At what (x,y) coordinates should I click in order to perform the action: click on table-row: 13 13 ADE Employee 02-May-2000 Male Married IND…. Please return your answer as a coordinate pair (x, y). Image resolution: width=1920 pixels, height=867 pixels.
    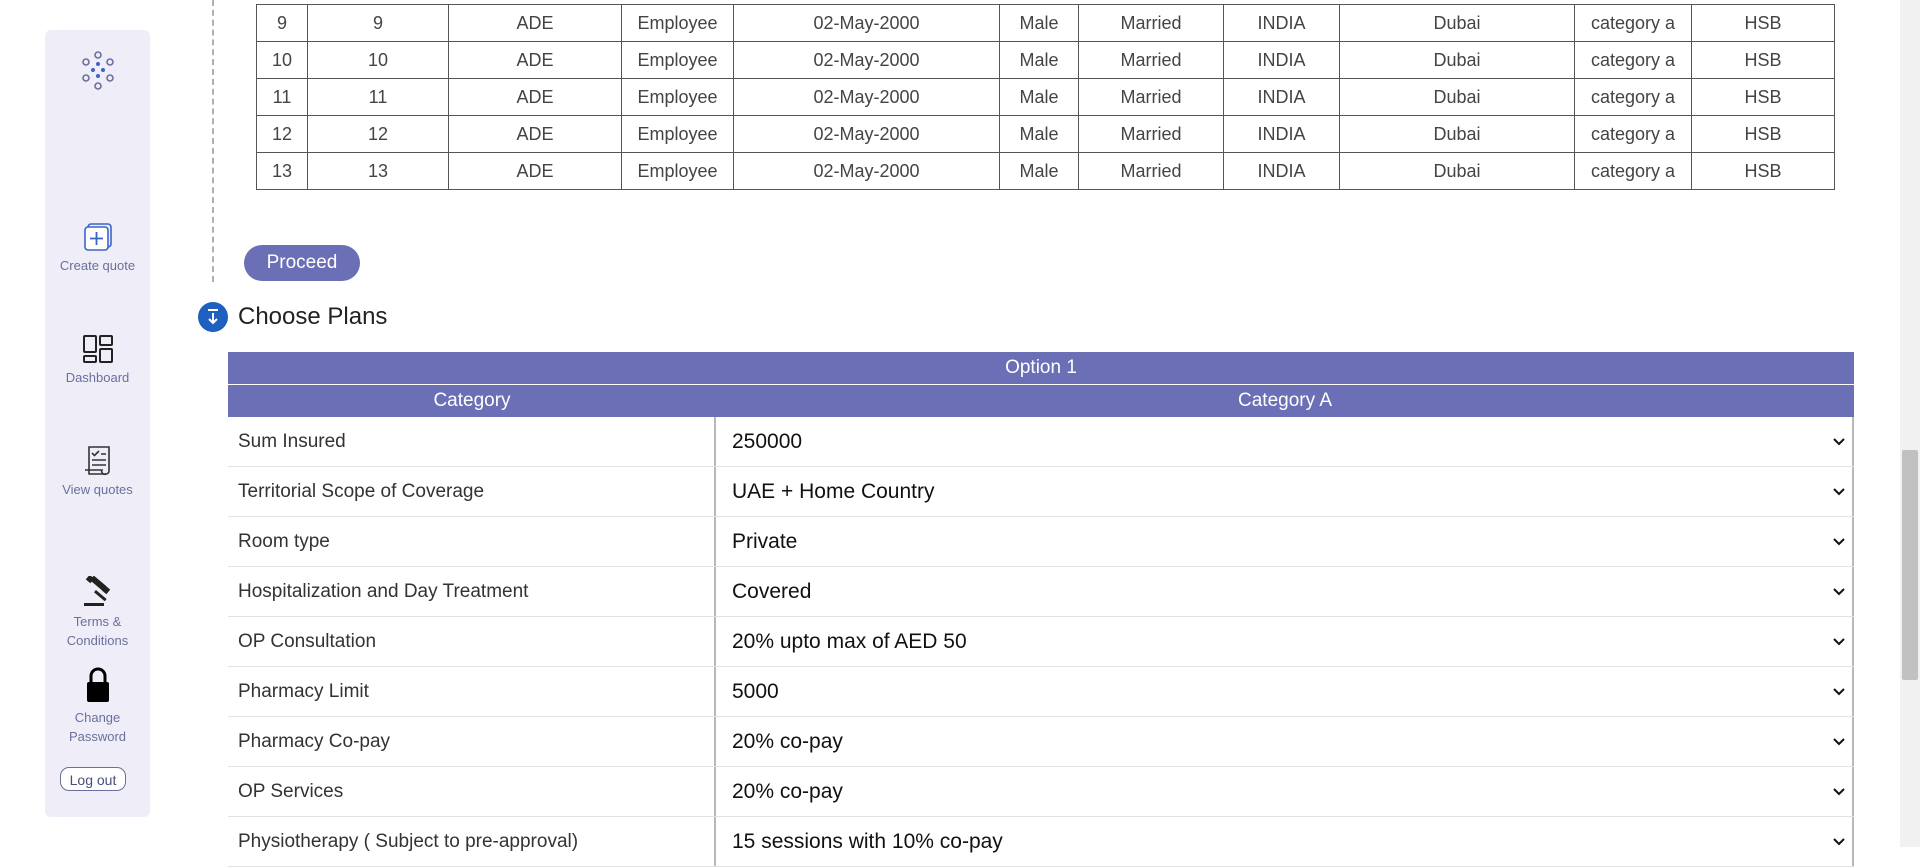
    Looking at the image, I should click on (1045, 171).